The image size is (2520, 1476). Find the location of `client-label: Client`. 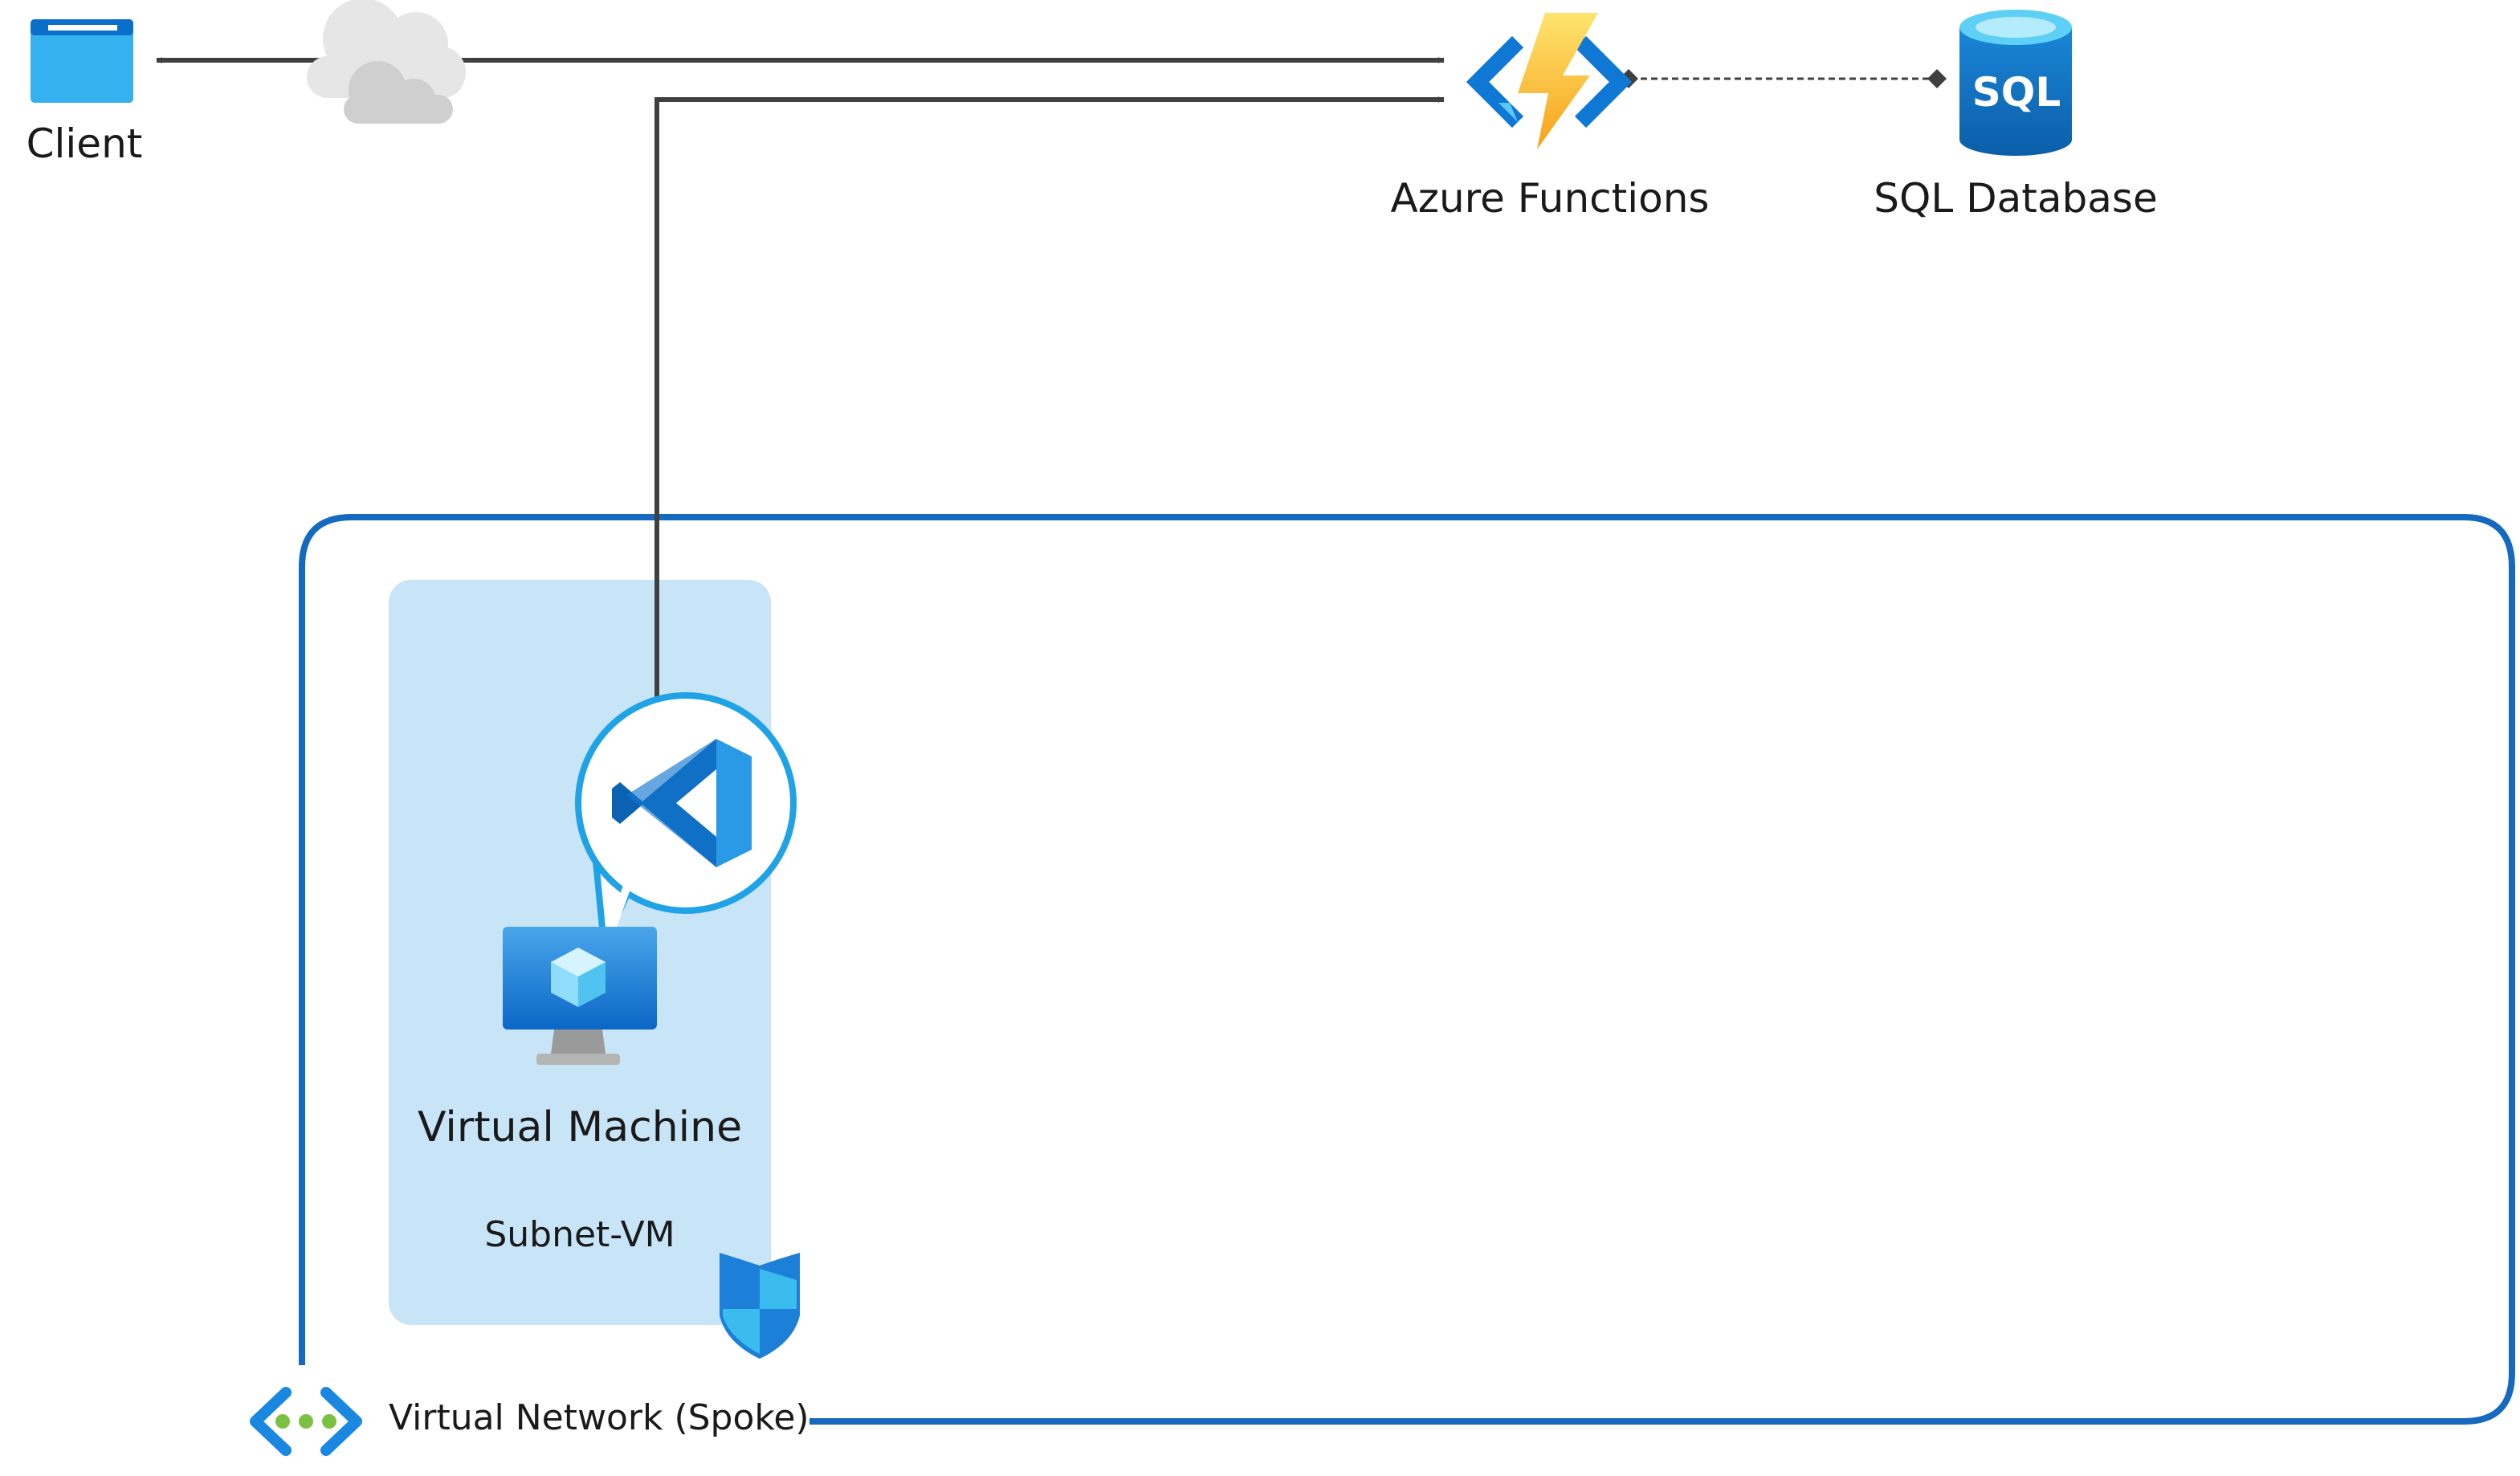

client-label: Client is located at coordinates (84, 143).